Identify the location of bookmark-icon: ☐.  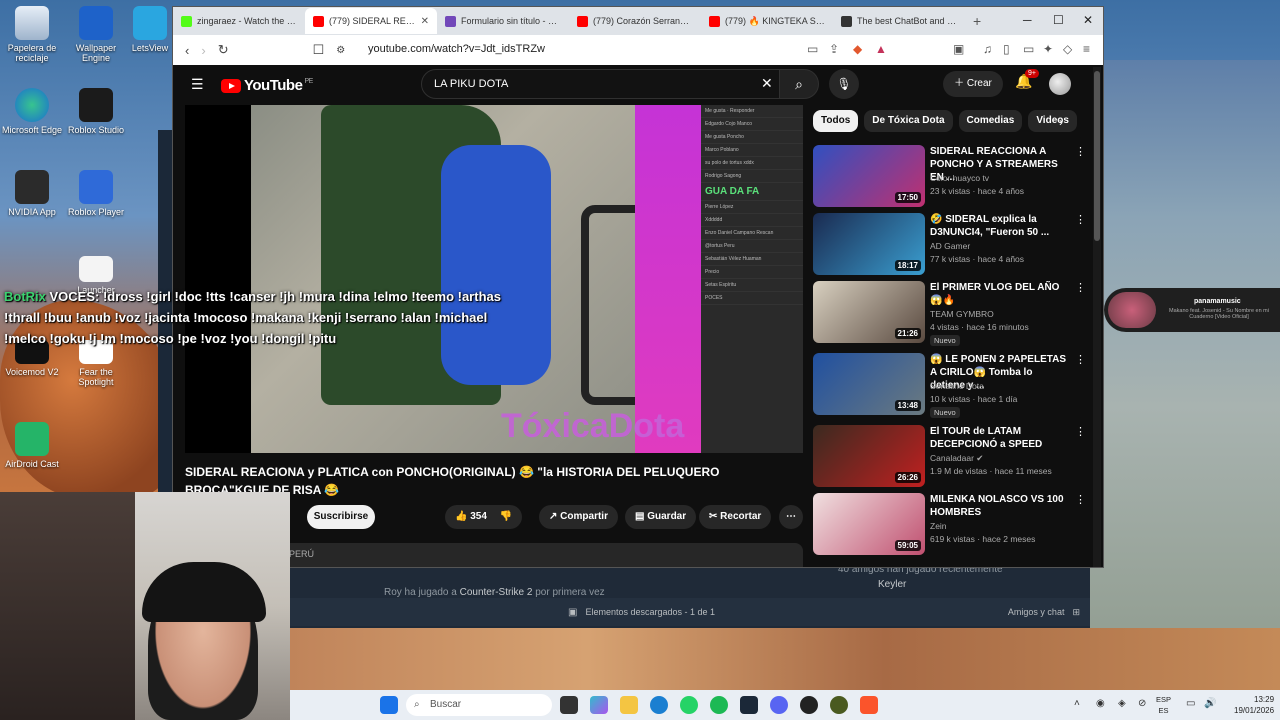
(319, 50).